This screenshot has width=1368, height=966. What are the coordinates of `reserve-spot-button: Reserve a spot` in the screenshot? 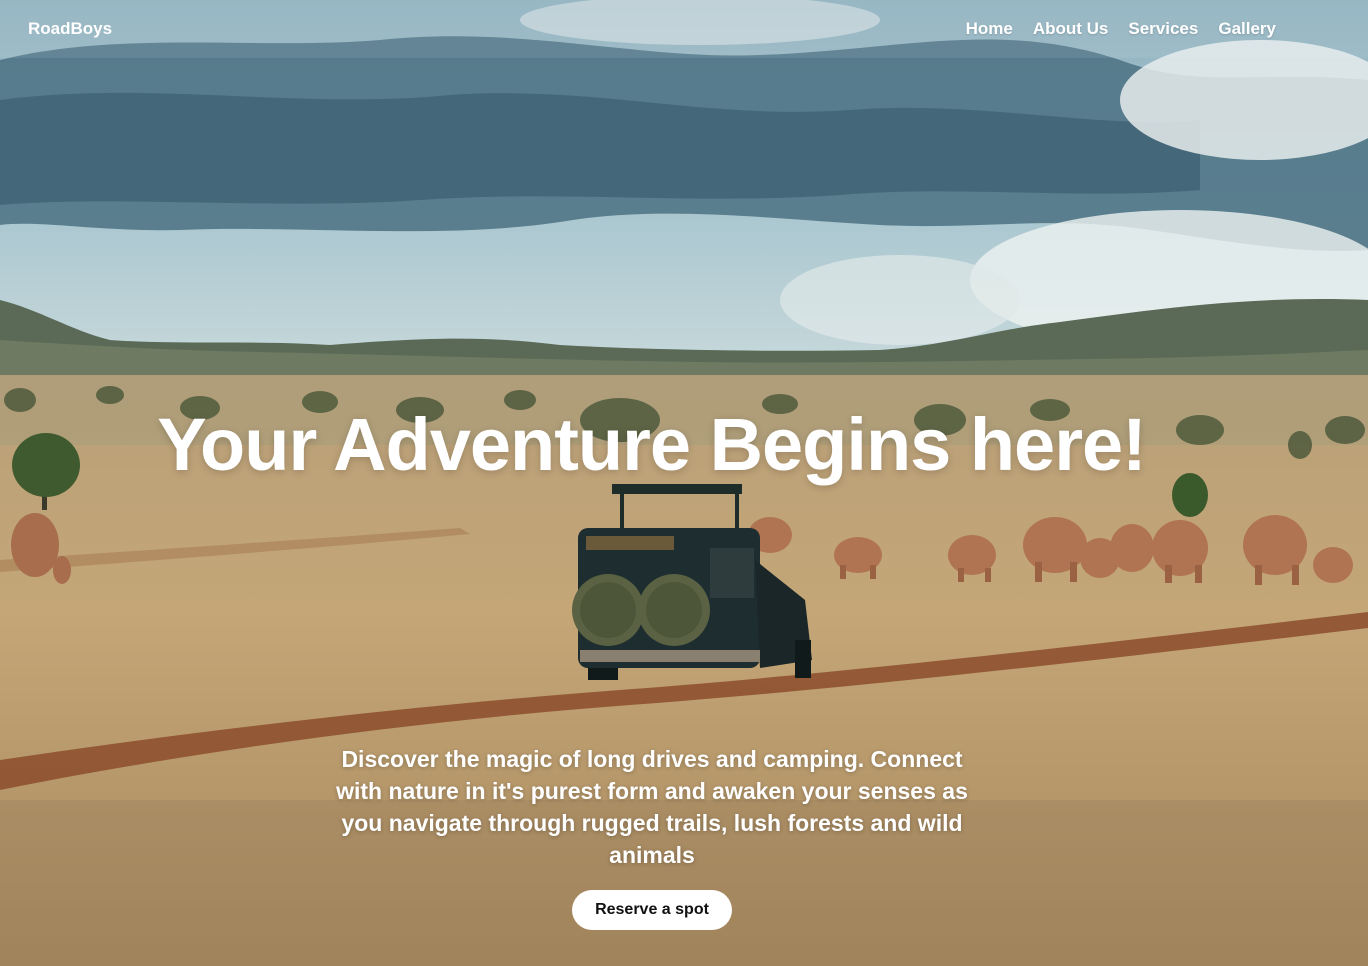 It's located at (652, 910).